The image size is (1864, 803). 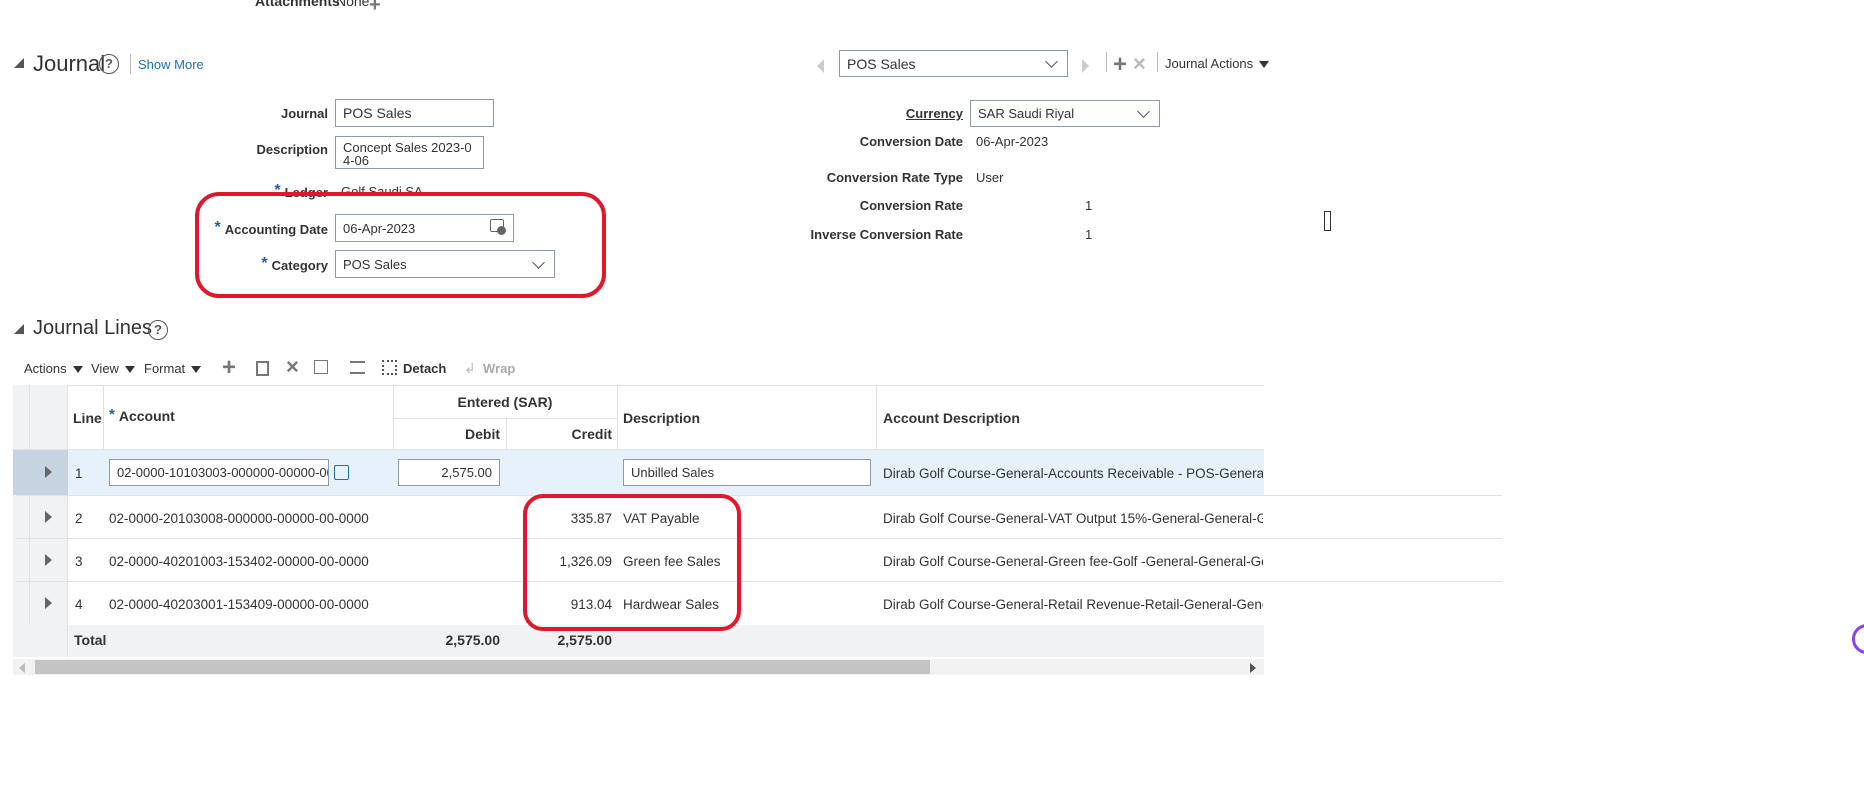 What do you see at coordinates (389, 367) in the screenshot?
I see `detach-icon` at bounding box center [389, 367].